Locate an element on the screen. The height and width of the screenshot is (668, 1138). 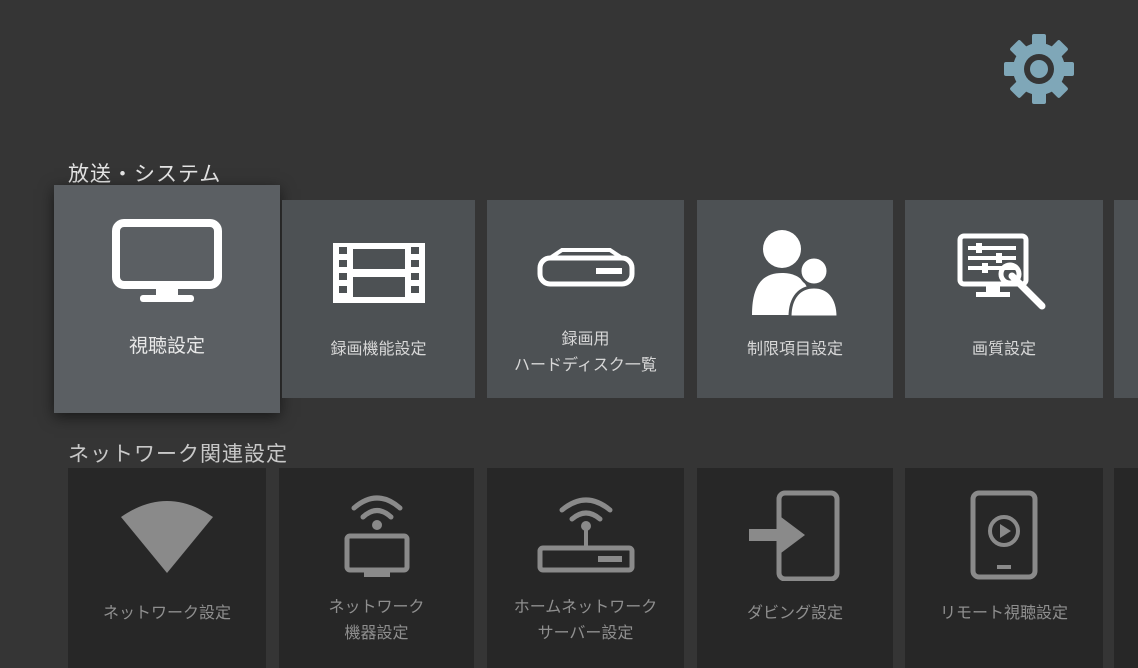
tile-remote-viewing-settings: リモート視聴設定 is located at coordinates (1004, 568).